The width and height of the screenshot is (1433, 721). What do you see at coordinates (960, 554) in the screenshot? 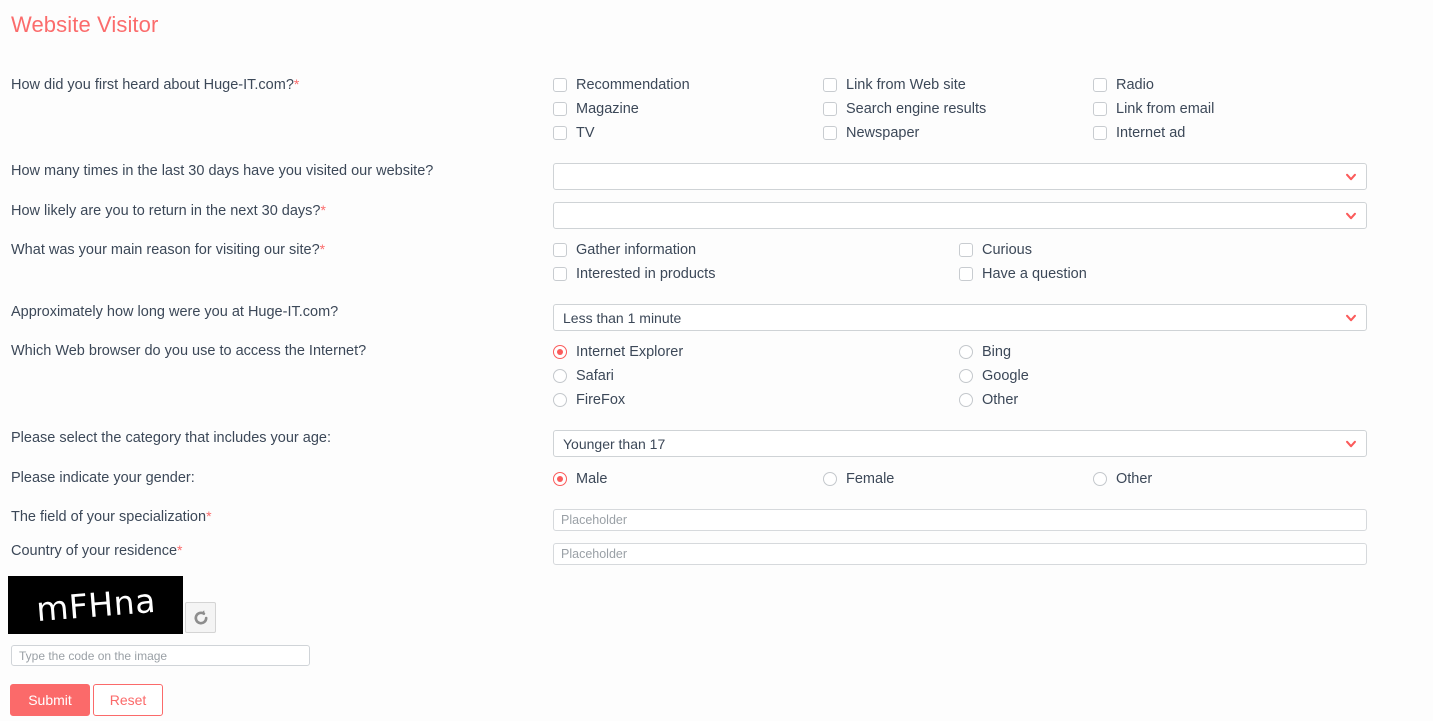
I see `country-input` at bounding box center [960, 554].